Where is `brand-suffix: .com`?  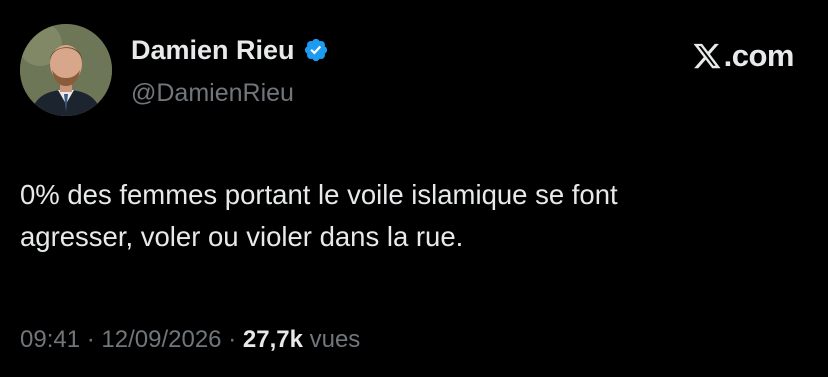
brand-suffix: .com is located at coordinates (759, 55).